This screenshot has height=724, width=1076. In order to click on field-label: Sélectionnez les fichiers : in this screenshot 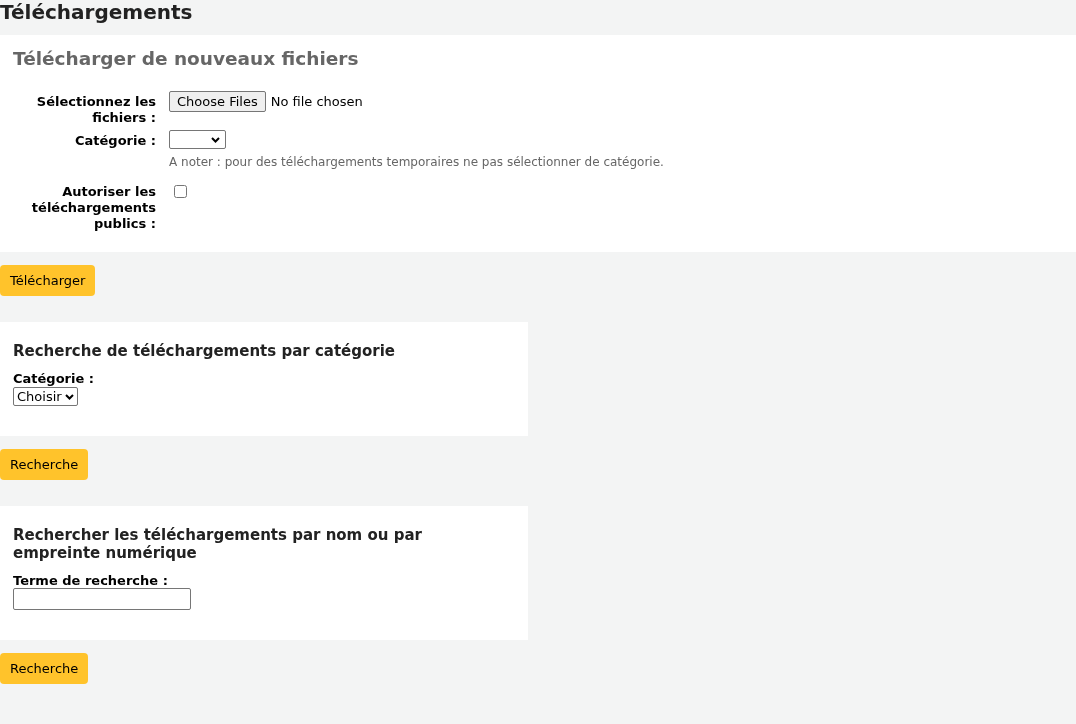, I will do `click(95, 109)`.